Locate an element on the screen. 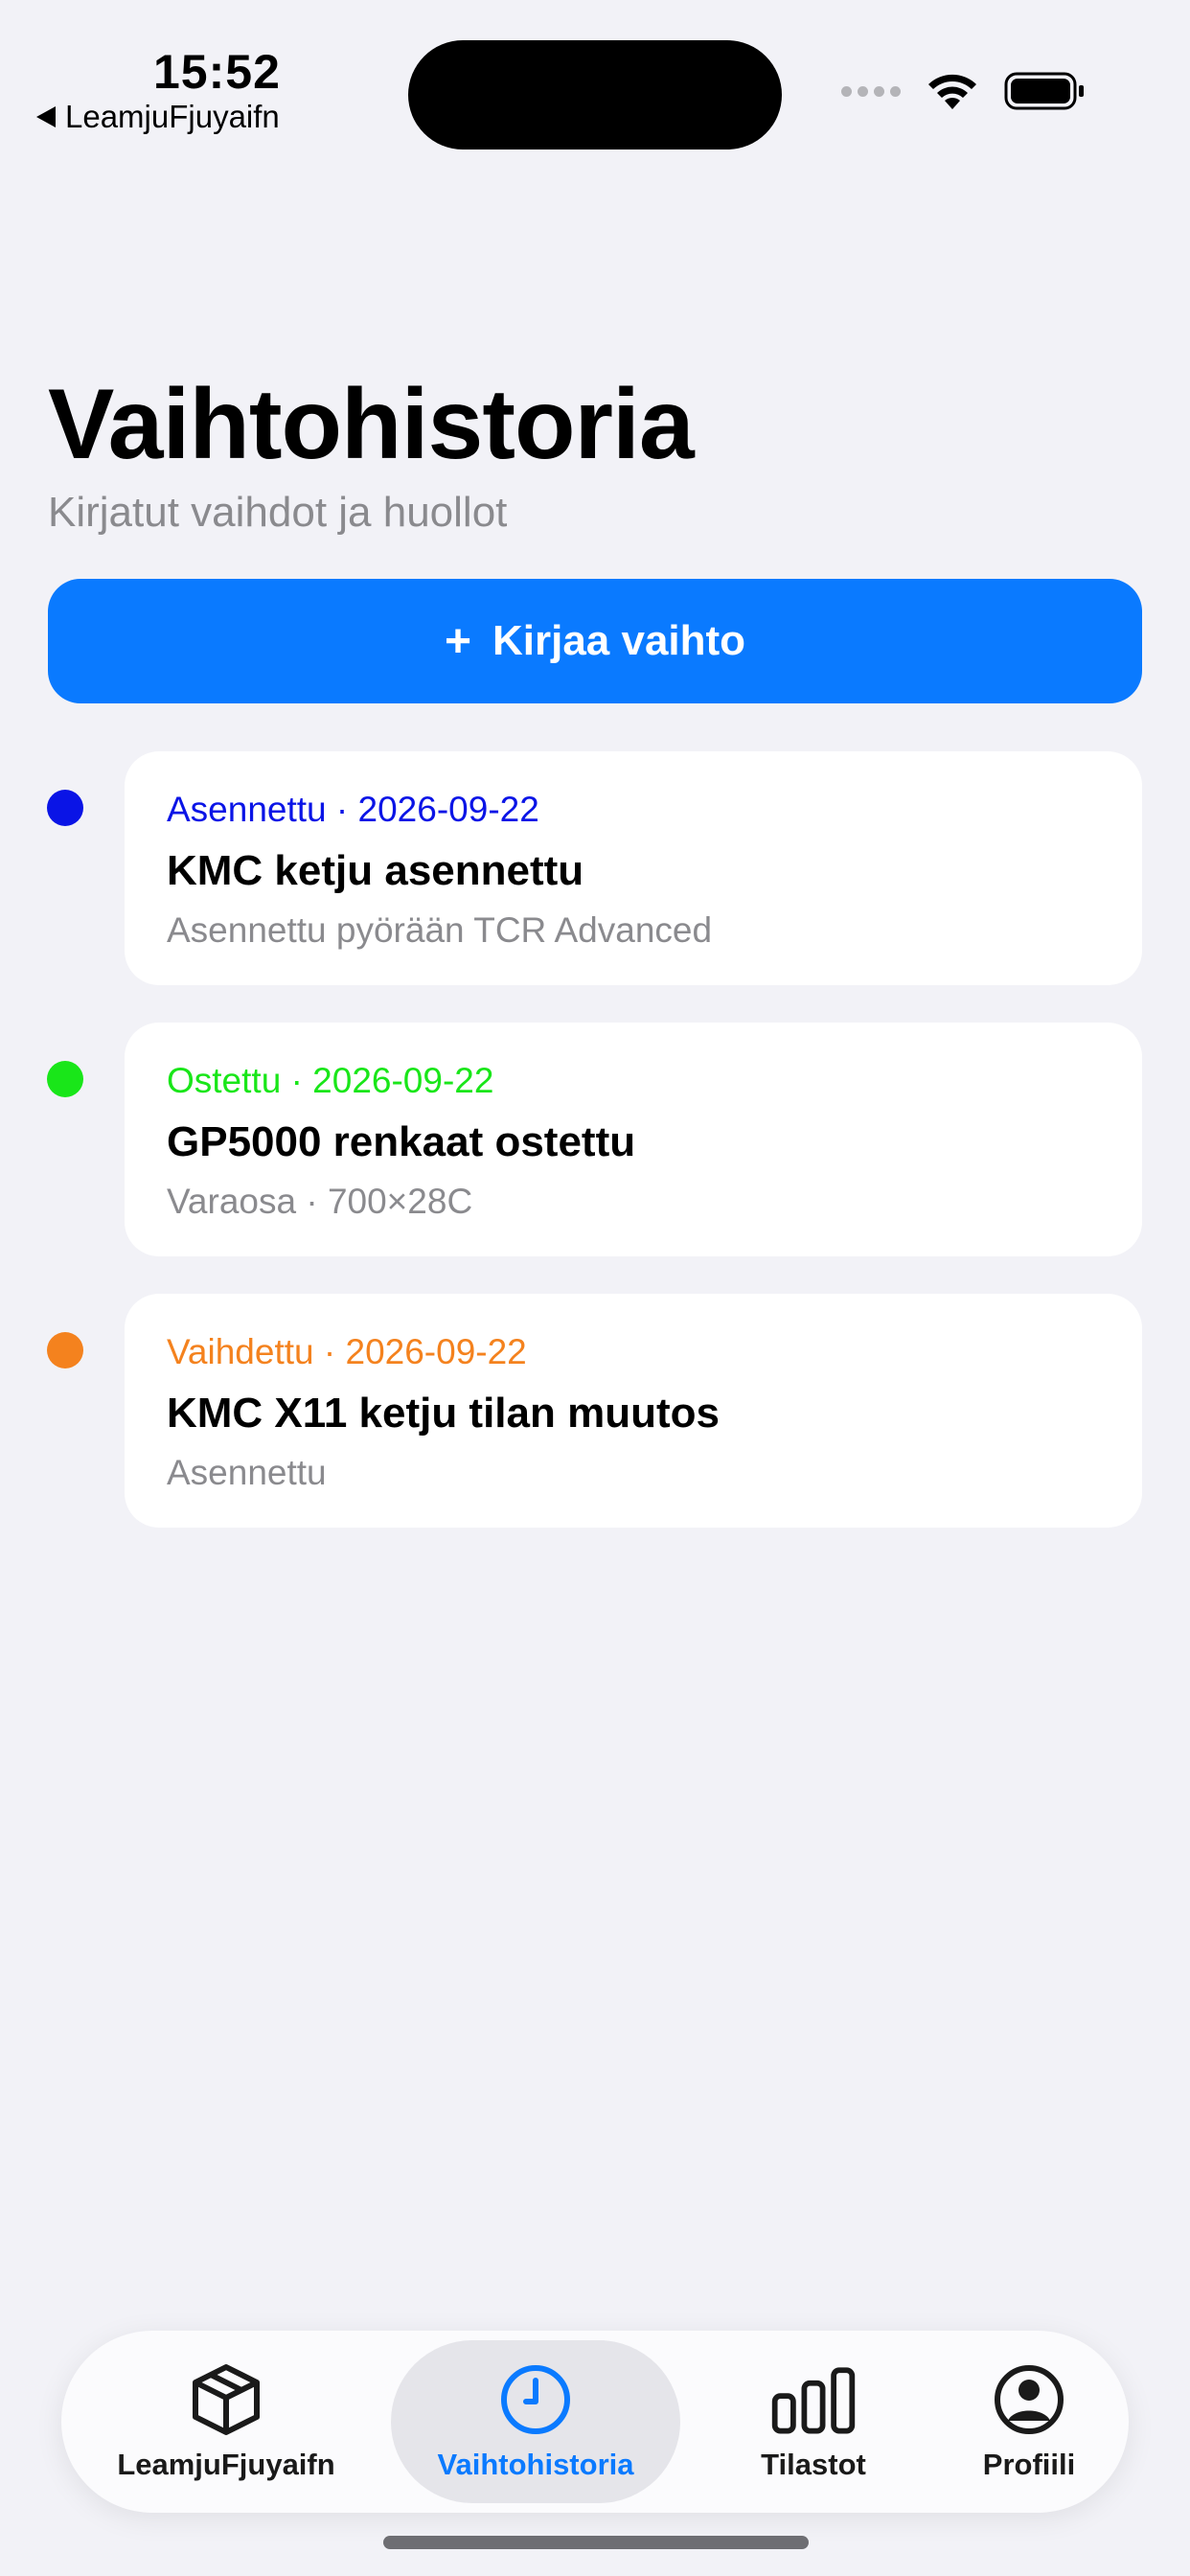 This screenshot has height=2576, width=1190. tab-parts: LeamjuFjuyaifn is located at coordinates (226, 2422).